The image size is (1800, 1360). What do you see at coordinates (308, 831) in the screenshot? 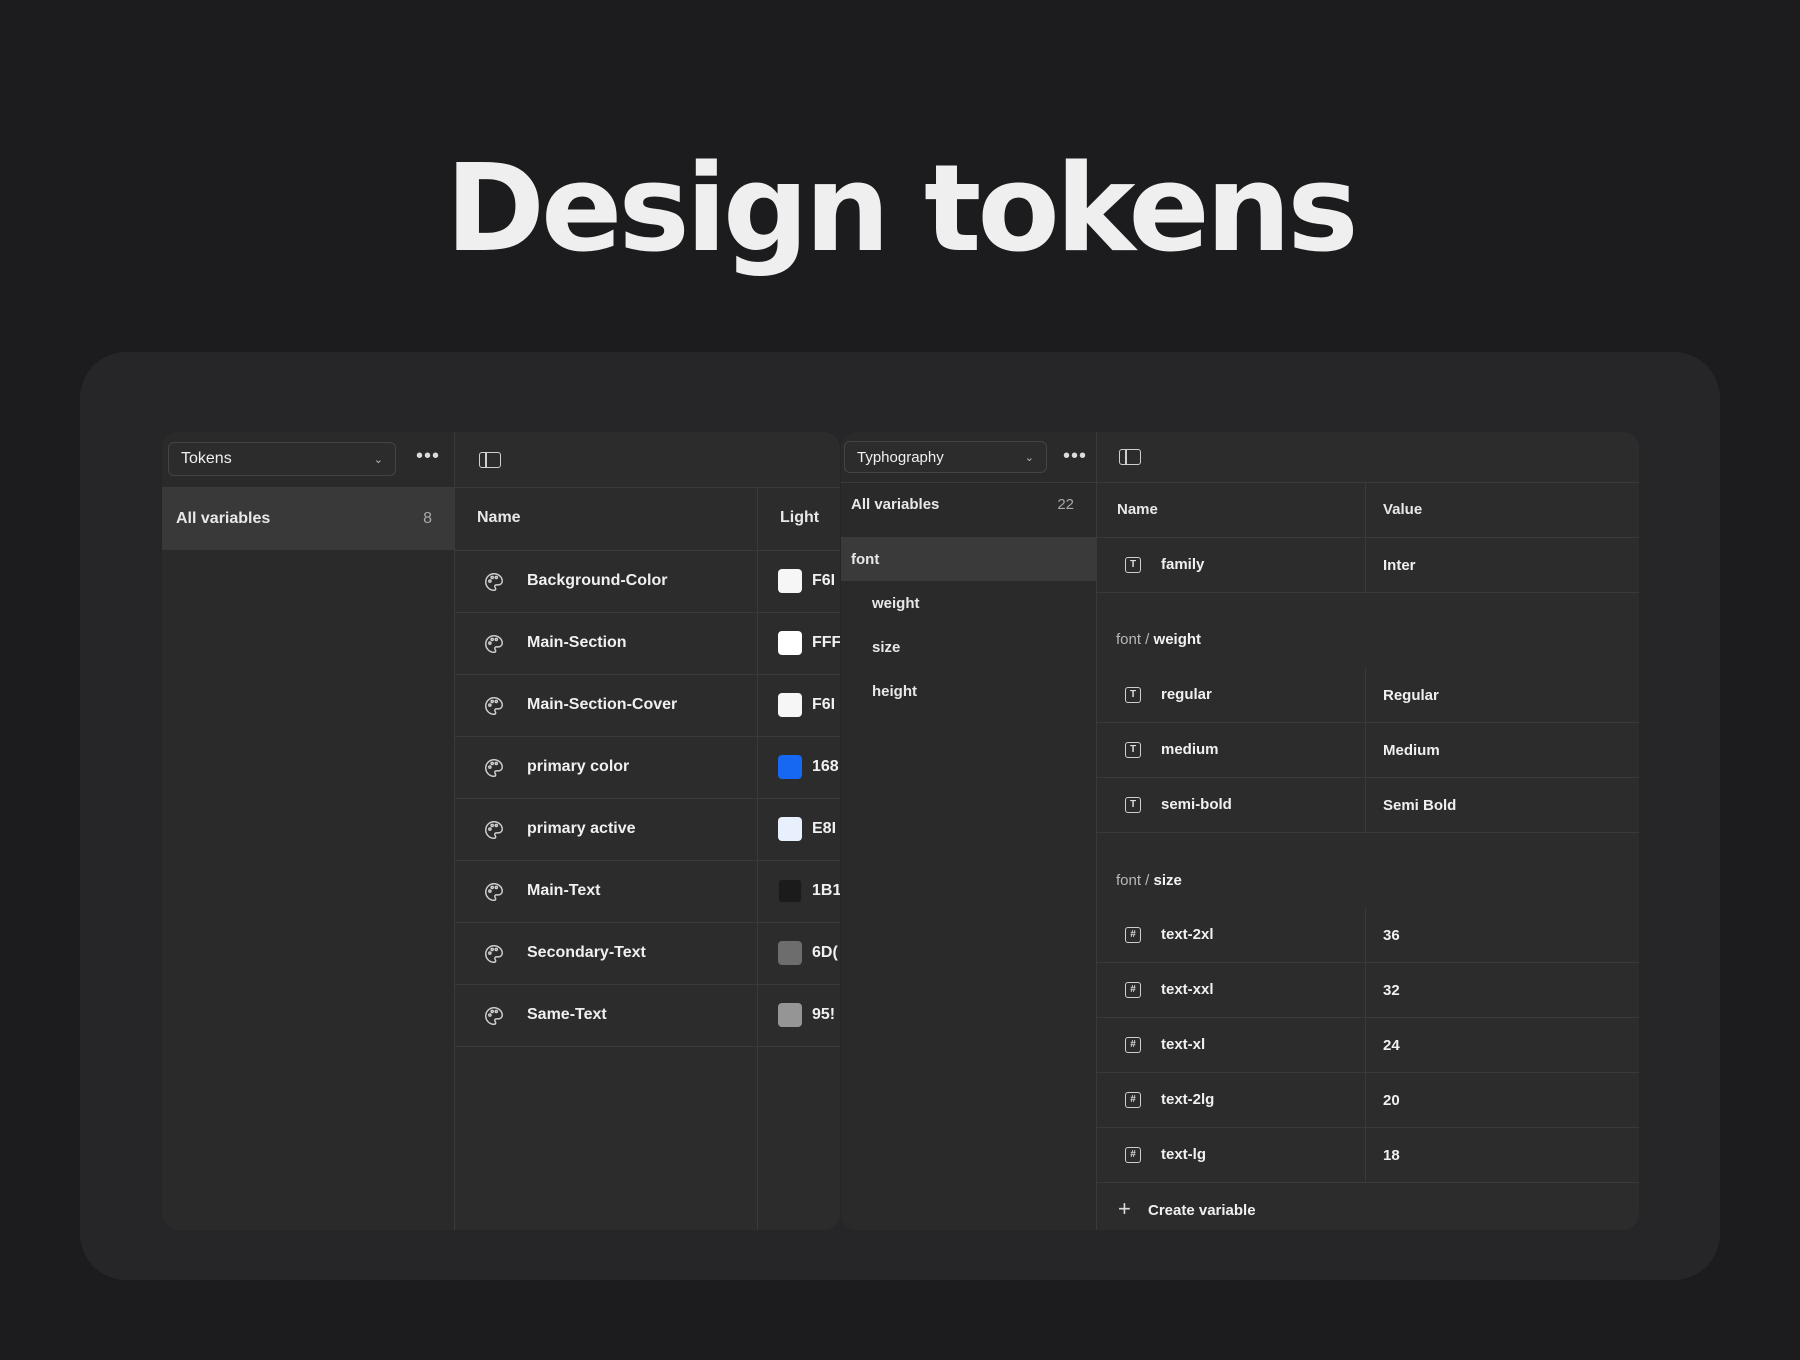
I see `tokens-sidebar` at bounding box center [308, 831].